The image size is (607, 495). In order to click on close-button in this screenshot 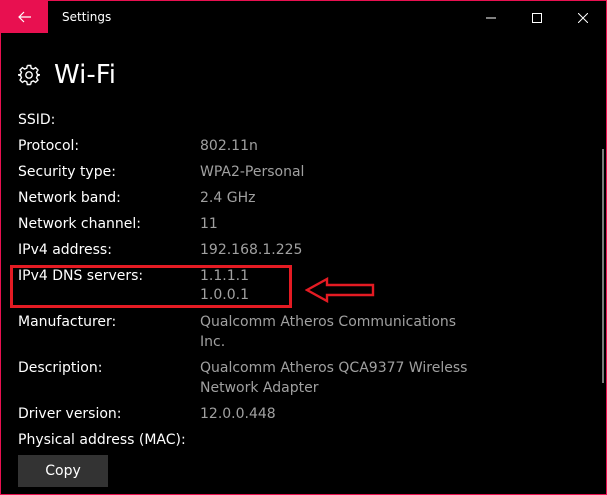, I will do `click(583, 17)`.